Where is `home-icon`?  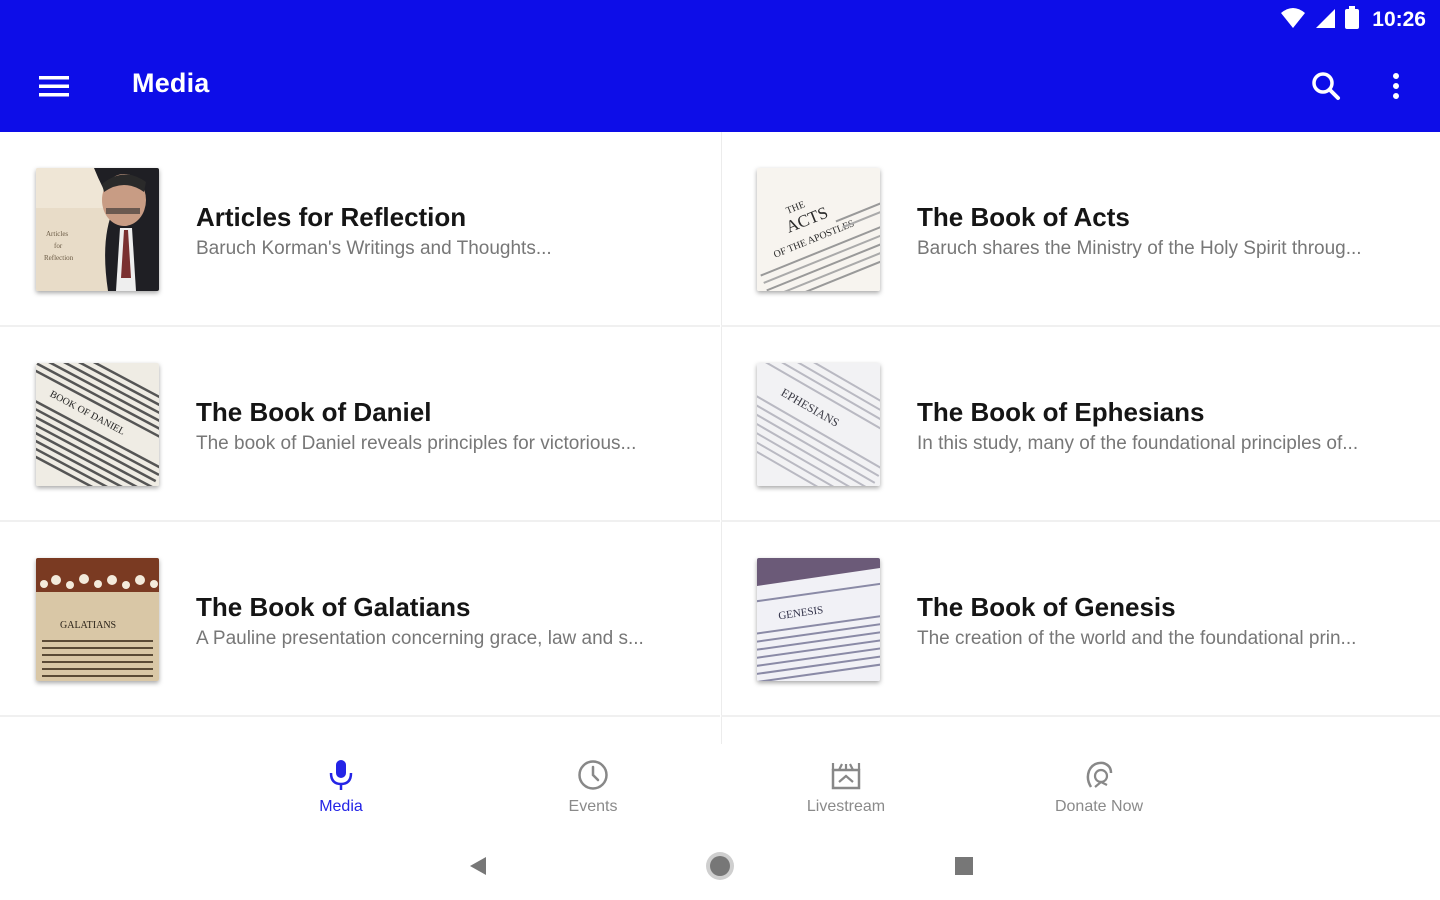
home-icon is located at coordinates (720, 866).